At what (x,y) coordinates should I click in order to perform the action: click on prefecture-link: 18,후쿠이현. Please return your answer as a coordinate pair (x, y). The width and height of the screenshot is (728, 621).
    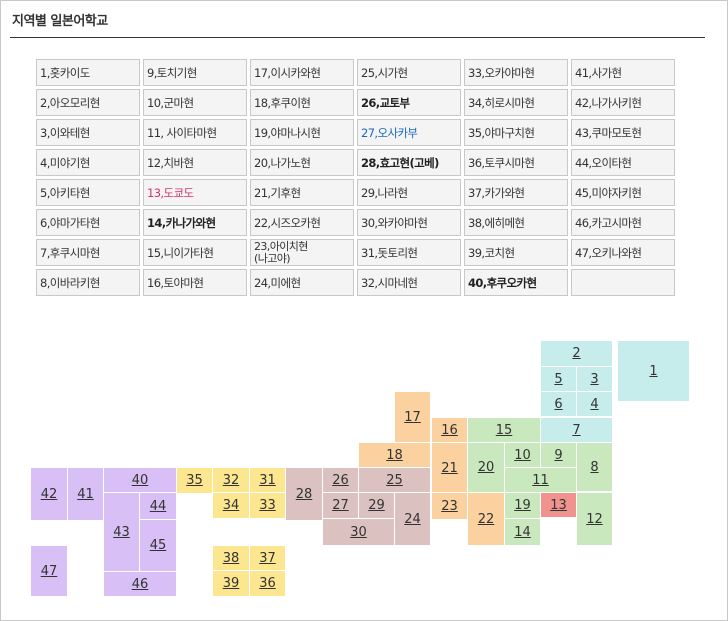
    Looking at the image, I should click on (302, 102).